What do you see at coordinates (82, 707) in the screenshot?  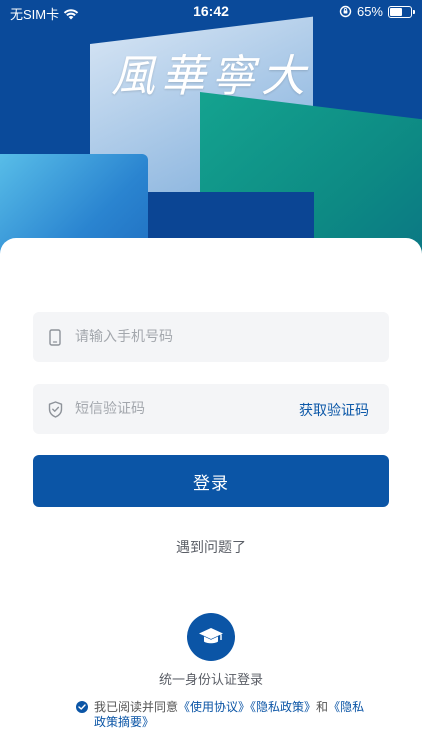 I see `agree-checkbox` at bounding box center [82, 707].